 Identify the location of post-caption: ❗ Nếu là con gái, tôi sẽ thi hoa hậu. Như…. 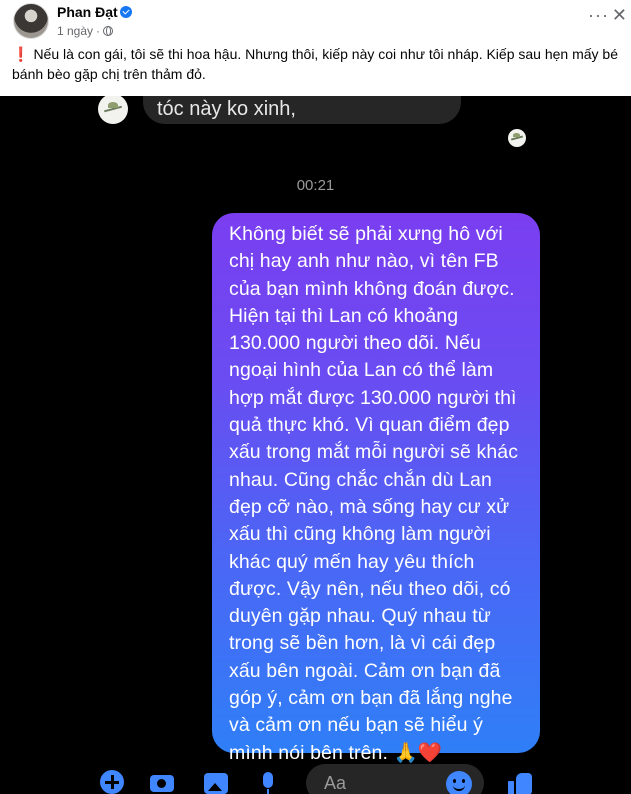
(317, 64).